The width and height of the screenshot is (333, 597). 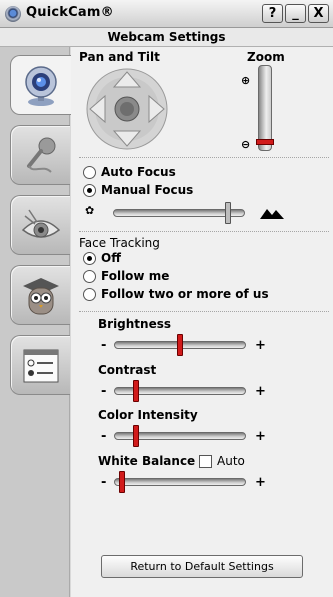 I want to click on zoom-label: Zoom, so click(x=266, y=57).